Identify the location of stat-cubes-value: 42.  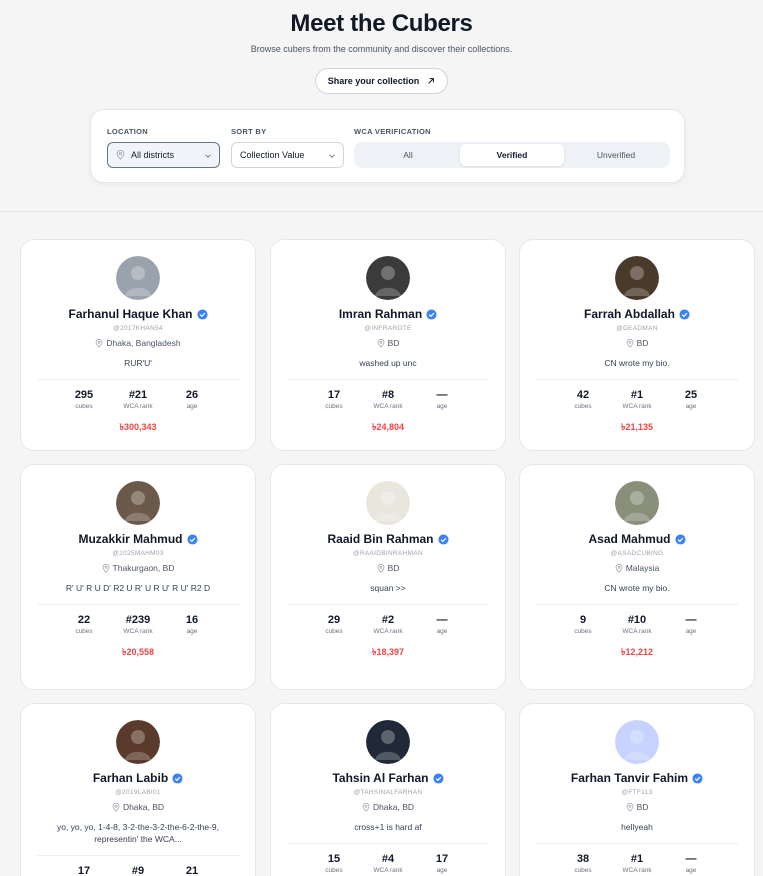
(583, 395).